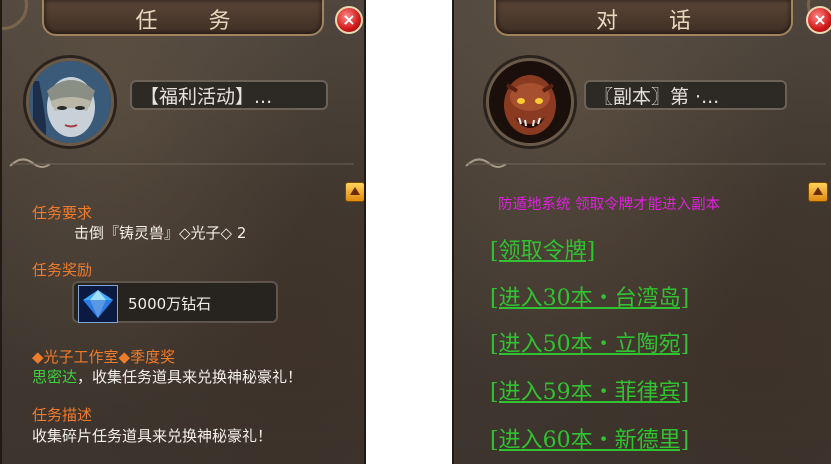 The width and height of the screenshot is (831, 464). I want to click on promo-row: 思密达，收集任务道具来兑换神秘豪礼！, so click(167, 376).